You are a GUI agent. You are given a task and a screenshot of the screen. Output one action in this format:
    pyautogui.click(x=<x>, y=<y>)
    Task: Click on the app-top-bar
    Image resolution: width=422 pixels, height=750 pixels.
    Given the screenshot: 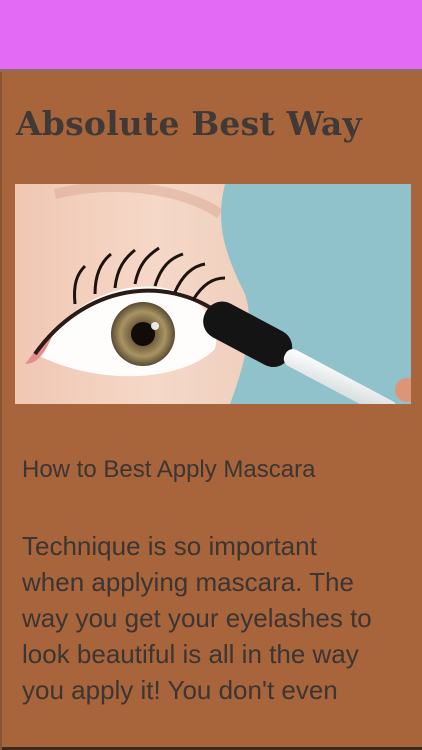 What is the action you would take?
    pyautogui.click(x=211, y=36)
    